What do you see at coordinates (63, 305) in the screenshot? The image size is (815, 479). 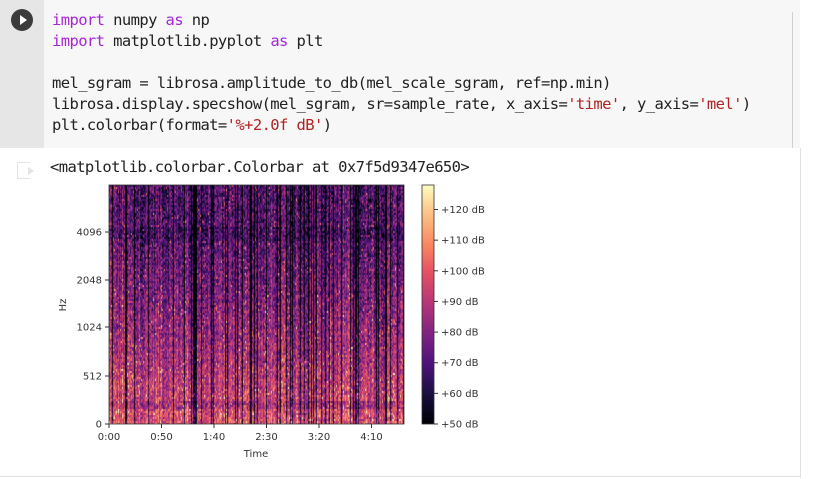 I see `y-axis-label: Hz` at bounding box center [63, 305].